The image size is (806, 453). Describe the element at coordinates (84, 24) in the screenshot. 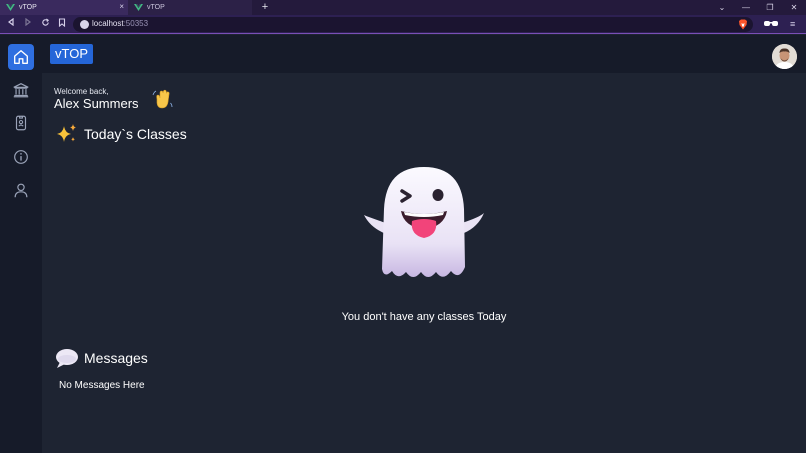

I see `site-info-icon` at that location.